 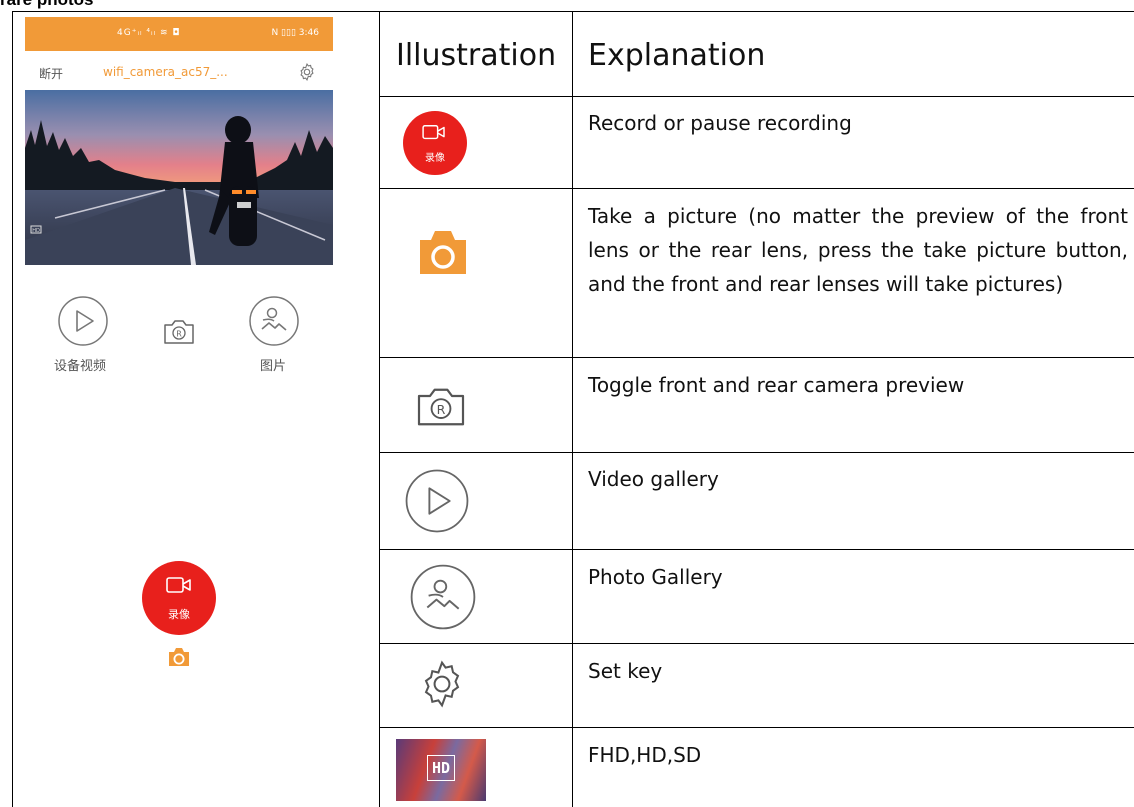 I want to click on header-illustration: Illustration, so click(x=476, y=55).